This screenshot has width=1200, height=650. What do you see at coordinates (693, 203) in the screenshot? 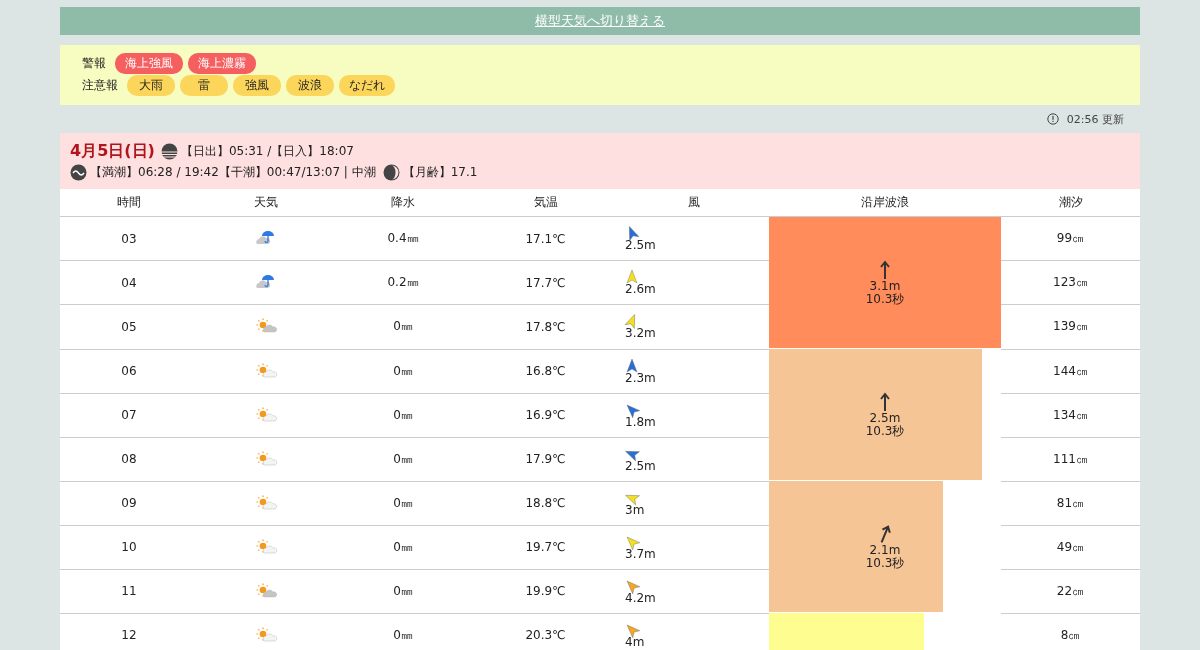
I see `column-header: 風` at bounding box center [693, 203].